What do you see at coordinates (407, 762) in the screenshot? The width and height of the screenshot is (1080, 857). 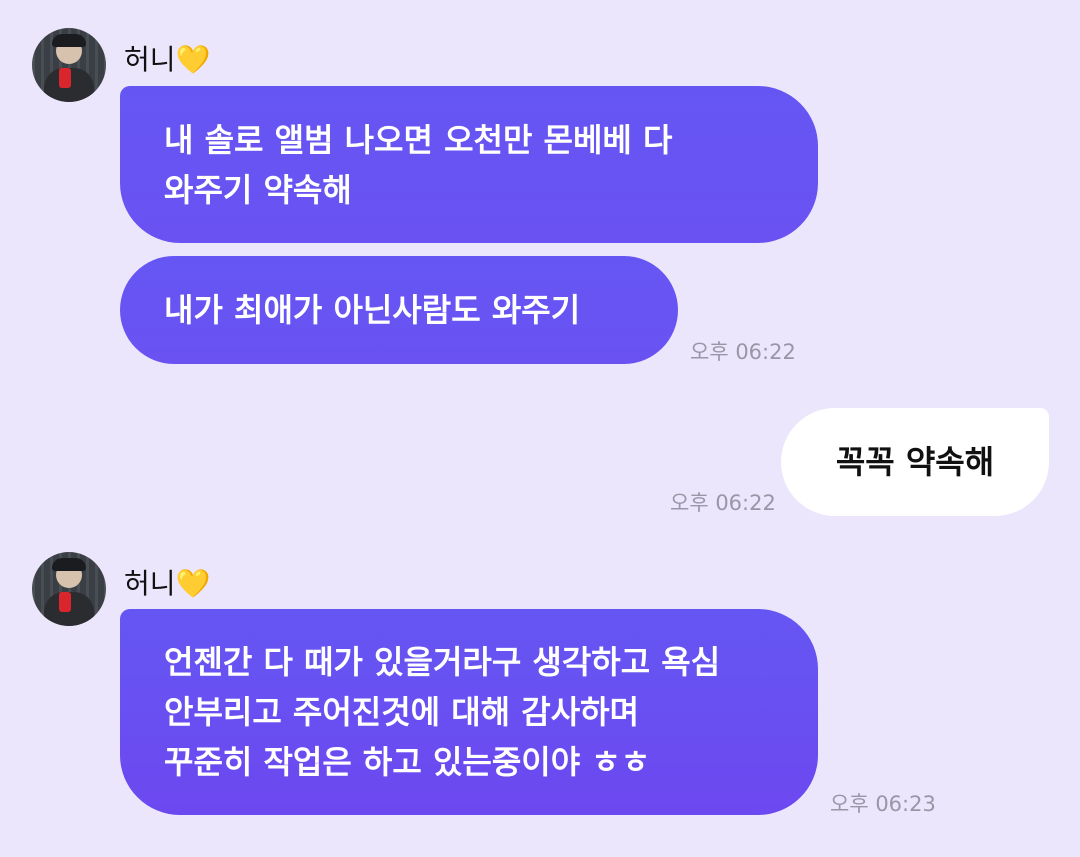 I see `message-line: 꾸준히 작업은 하고 있는중이야 ㅎㅎ` at bounding box center [407, 762].